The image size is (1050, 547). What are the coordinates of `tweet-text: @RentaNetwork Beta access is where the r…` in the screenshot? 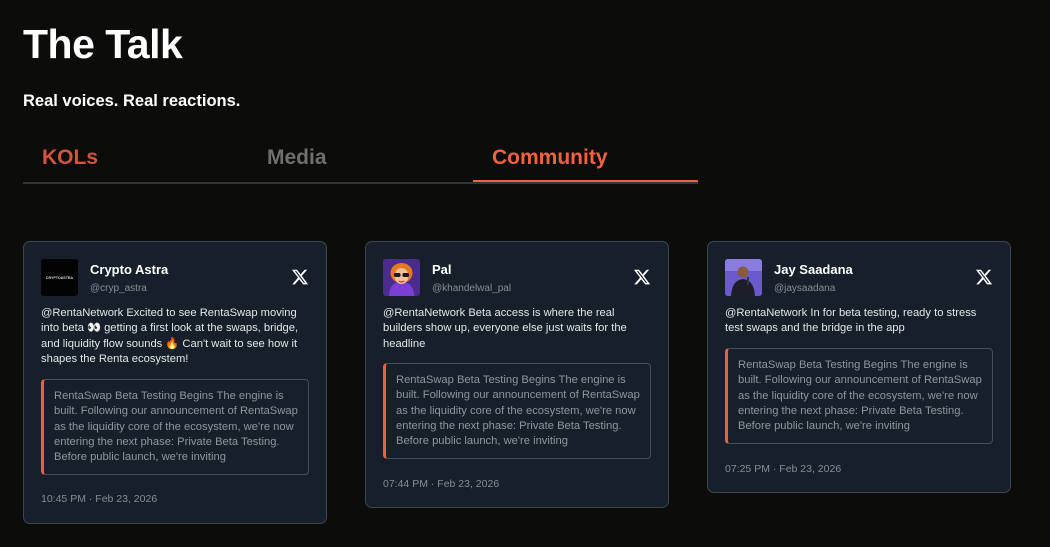 It's located at (505, 328).